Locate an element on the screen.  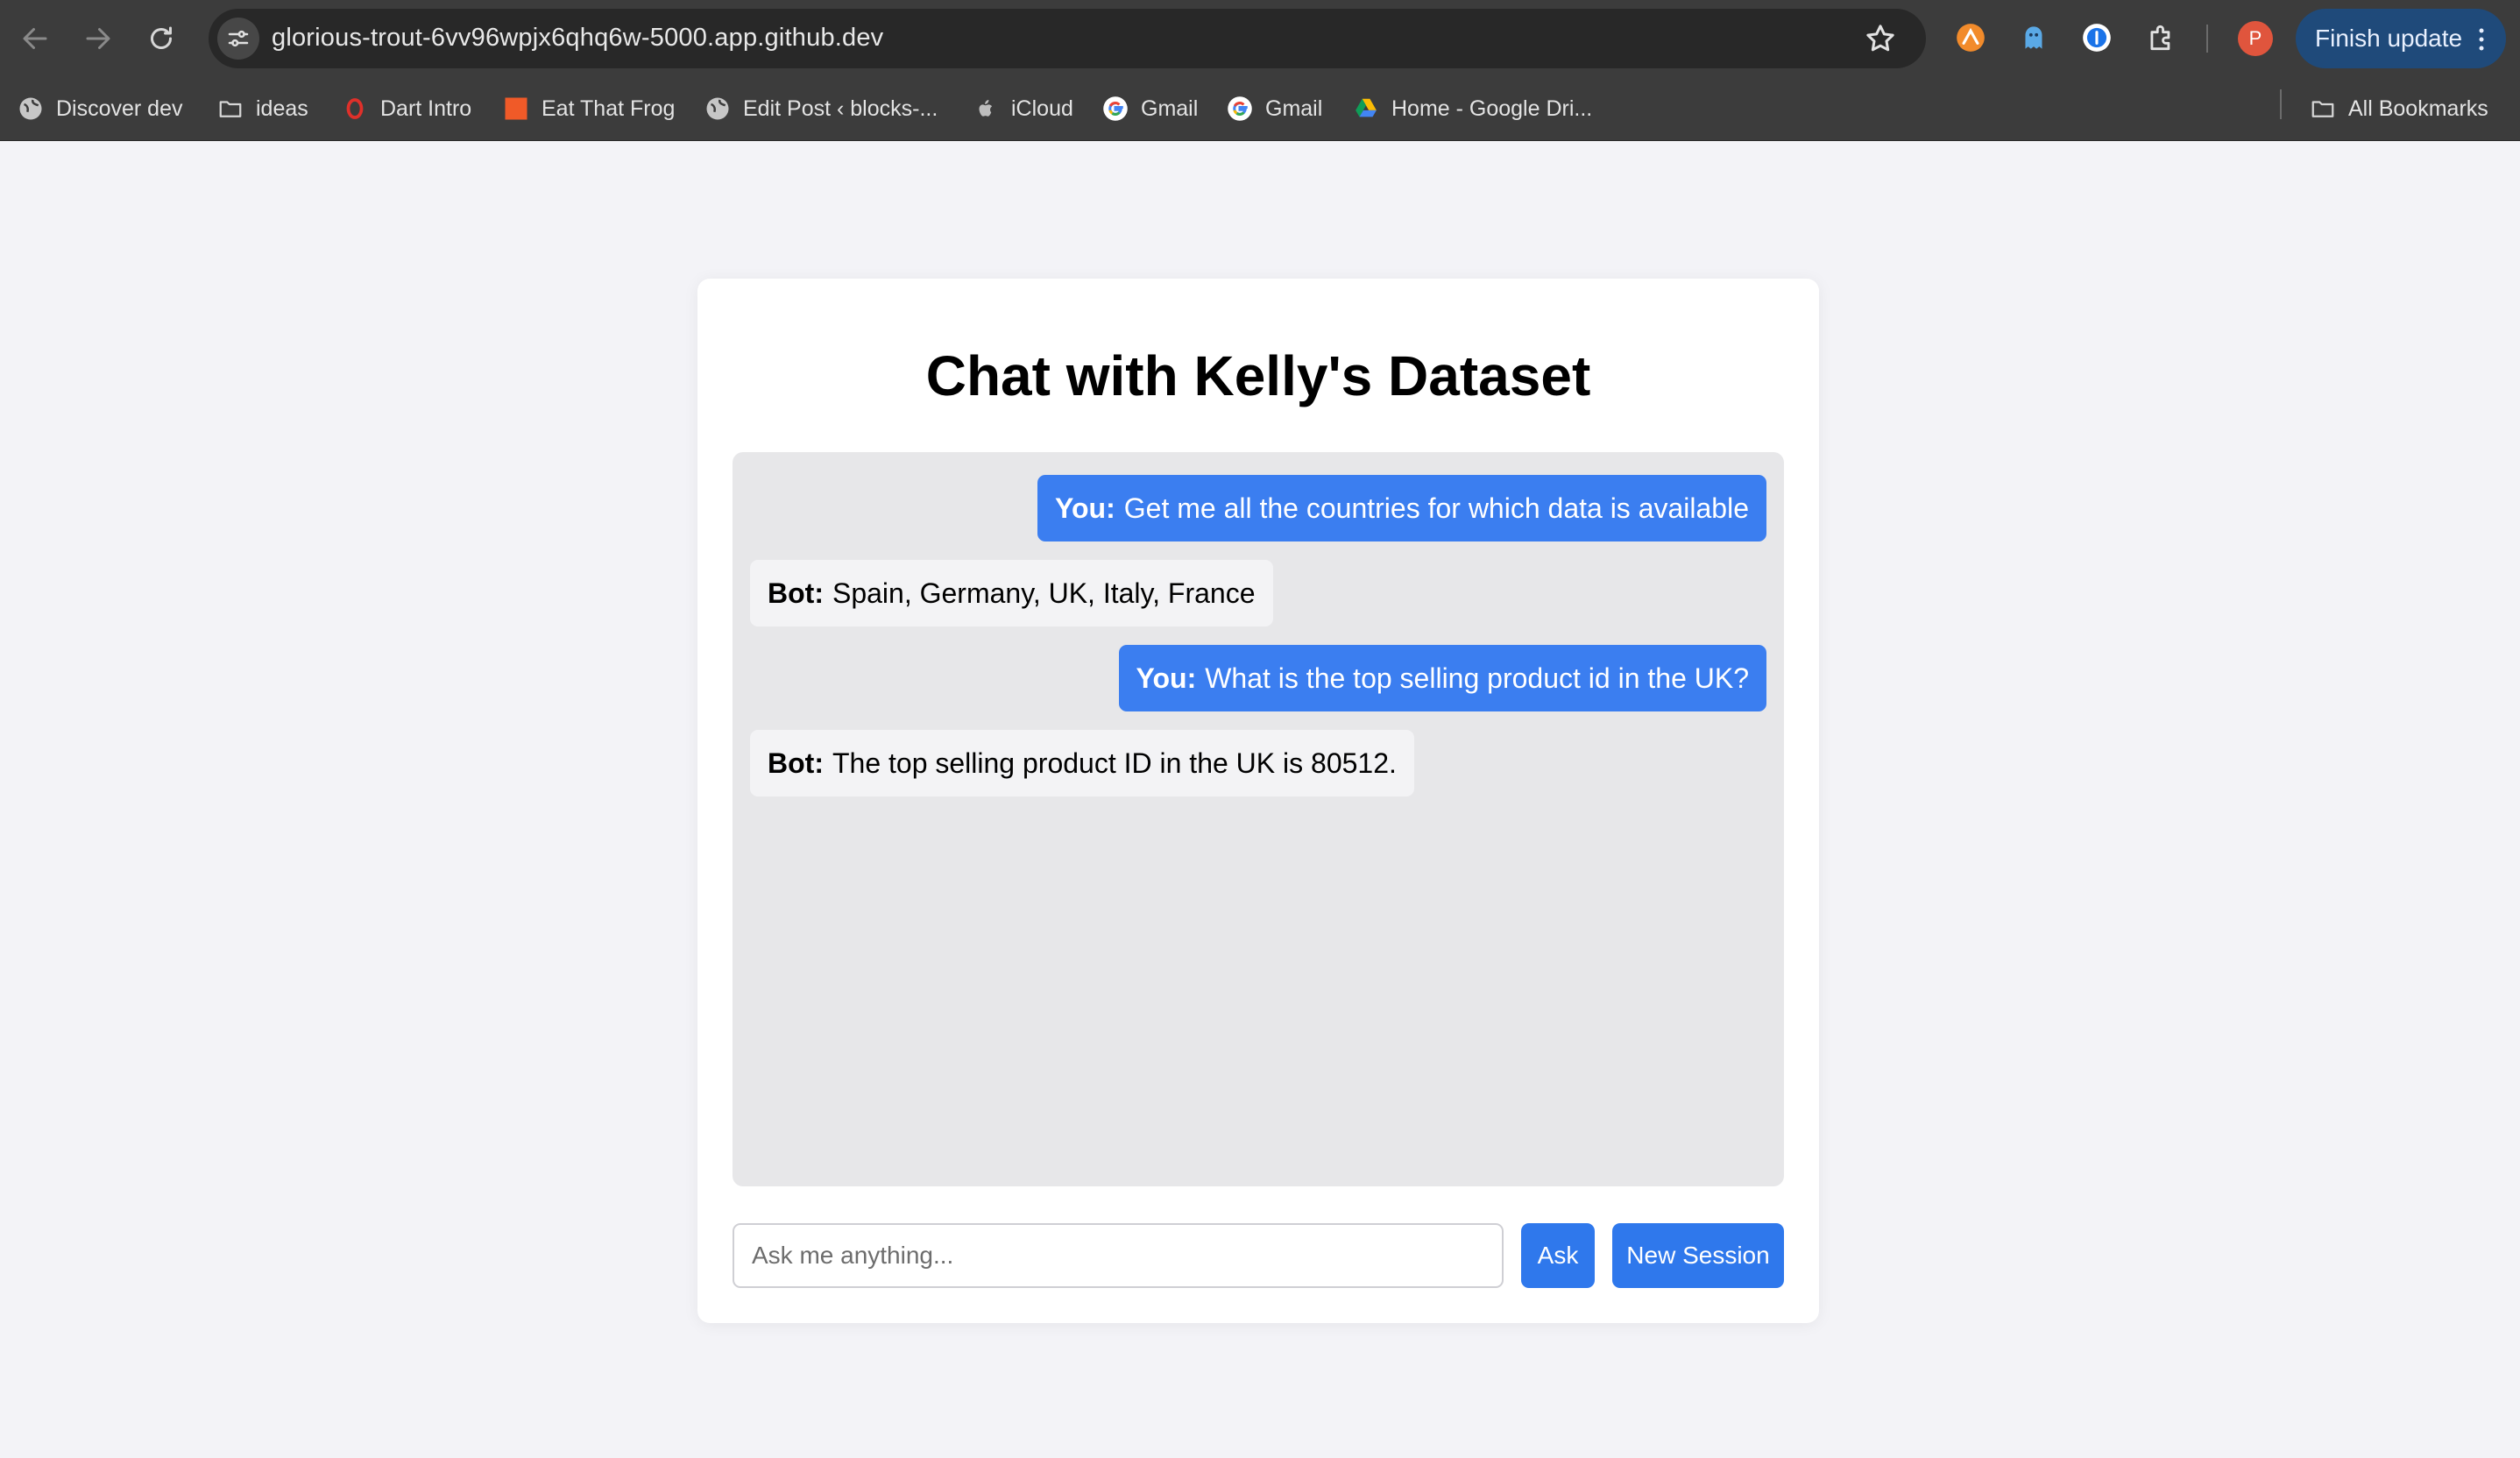
bookmark-icloud: iCloud is located at coordinates (1023, 109).